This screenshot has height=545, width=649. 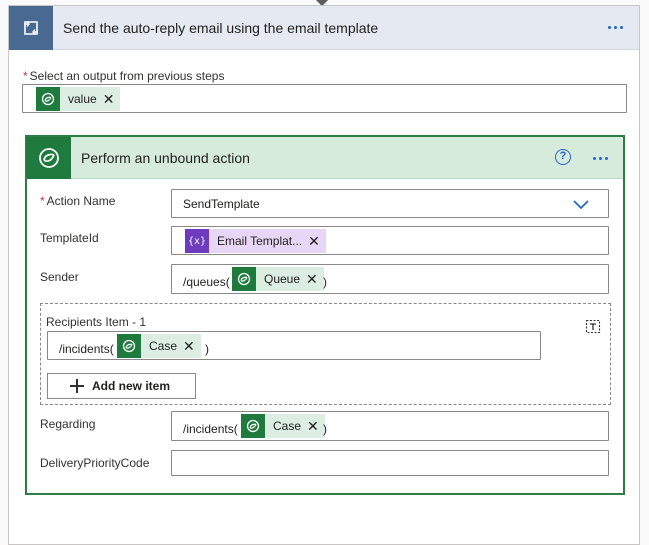 What do you see at coordinates (221, 204) in the screenshot?
I see `action-name-value: SendTemplate` at bounding box center [221, 204].